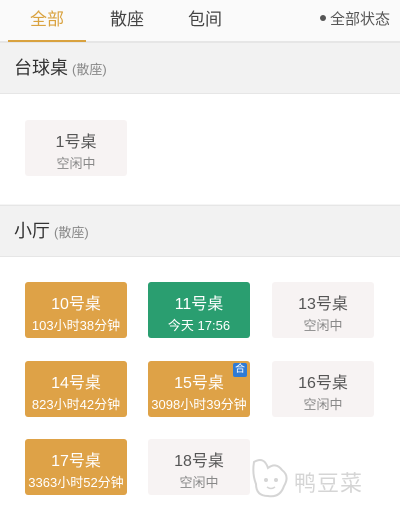  I want to click on table-name: 18号桌, so click(199, 461).